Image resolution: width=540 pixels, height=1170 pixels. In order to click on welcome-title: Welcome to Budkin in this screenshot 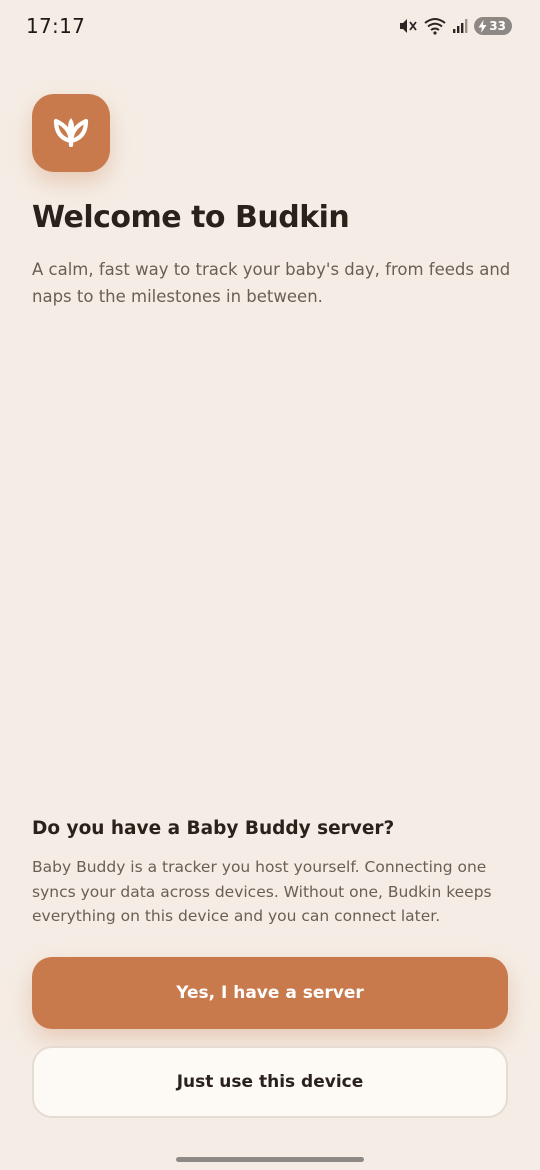, I will do `click(191, 217)`.